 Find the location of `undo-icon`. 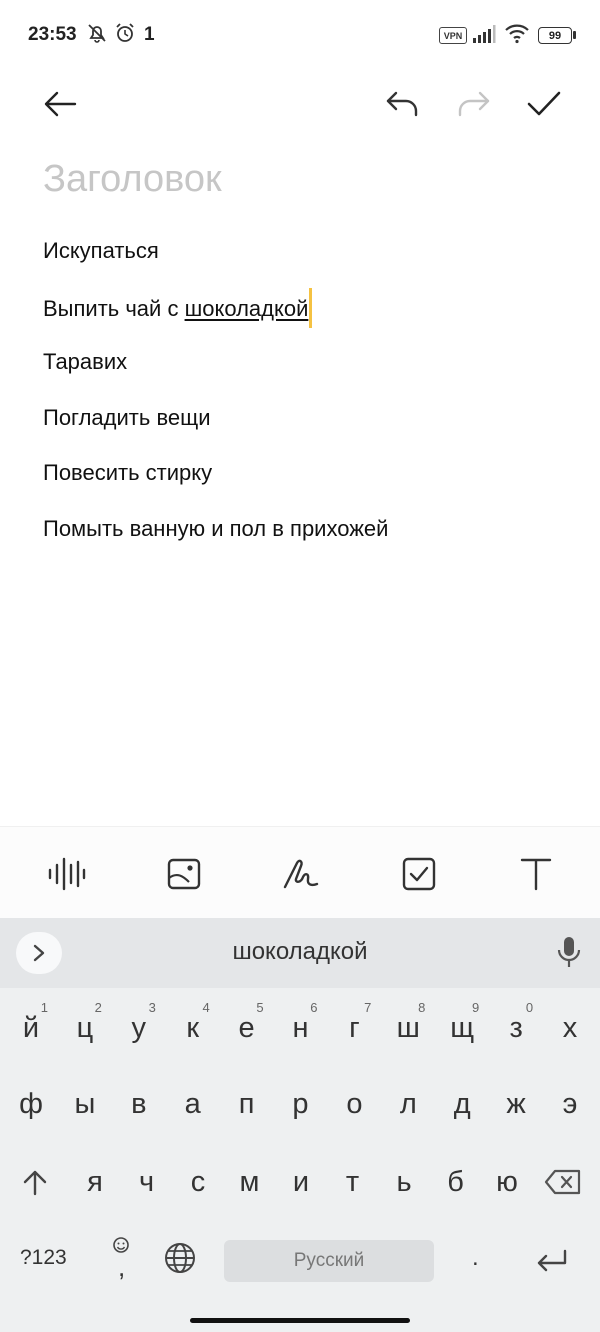

undo-icon is located at coordinates (402, 104).